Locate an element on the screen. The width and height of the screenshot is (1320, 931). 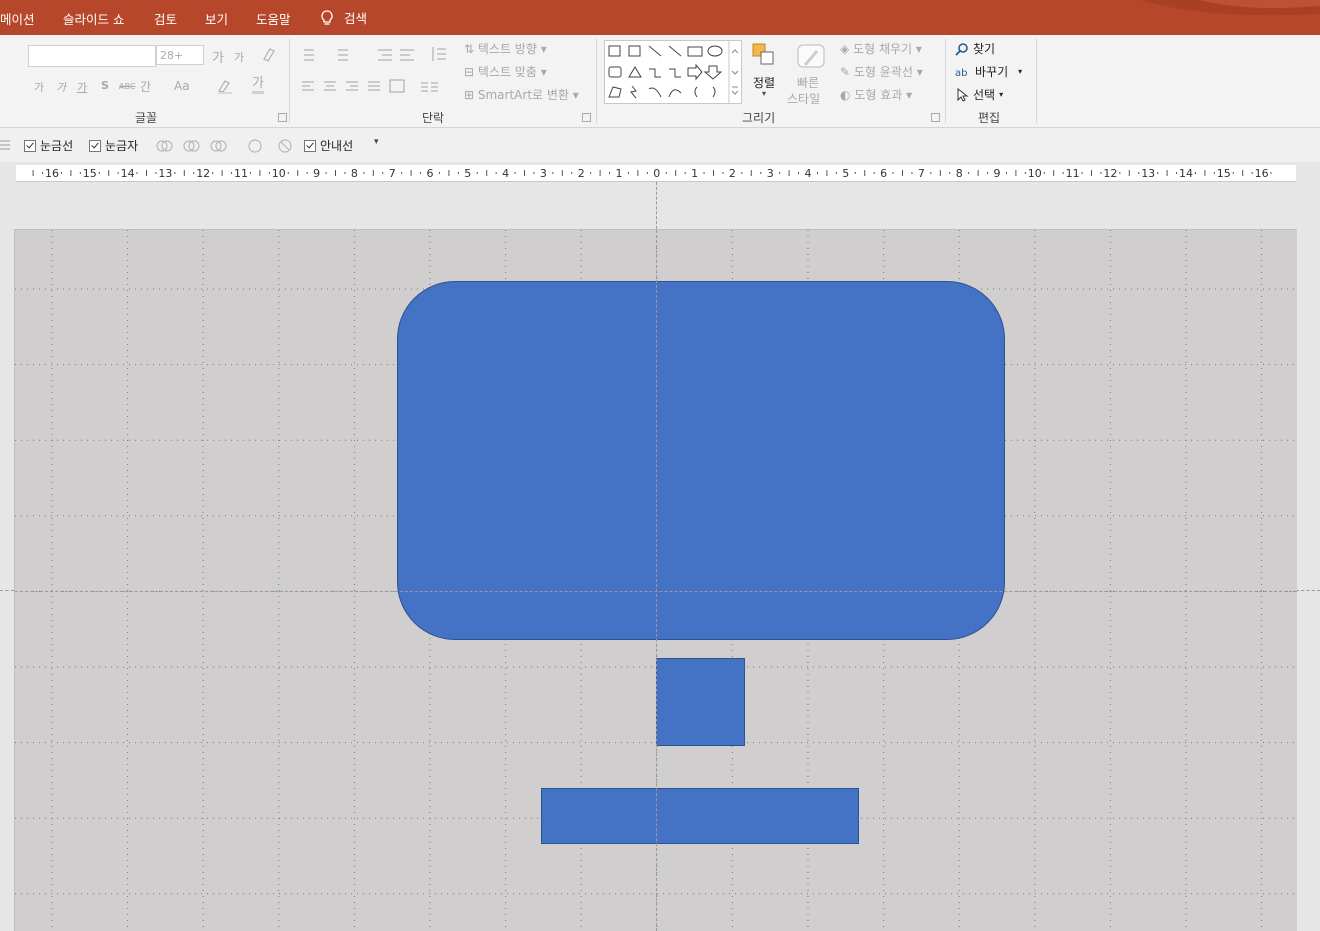
view-options-toolbar: 눈금선 눈금자 안내선 ▾ is located at coordinates (660, 145).